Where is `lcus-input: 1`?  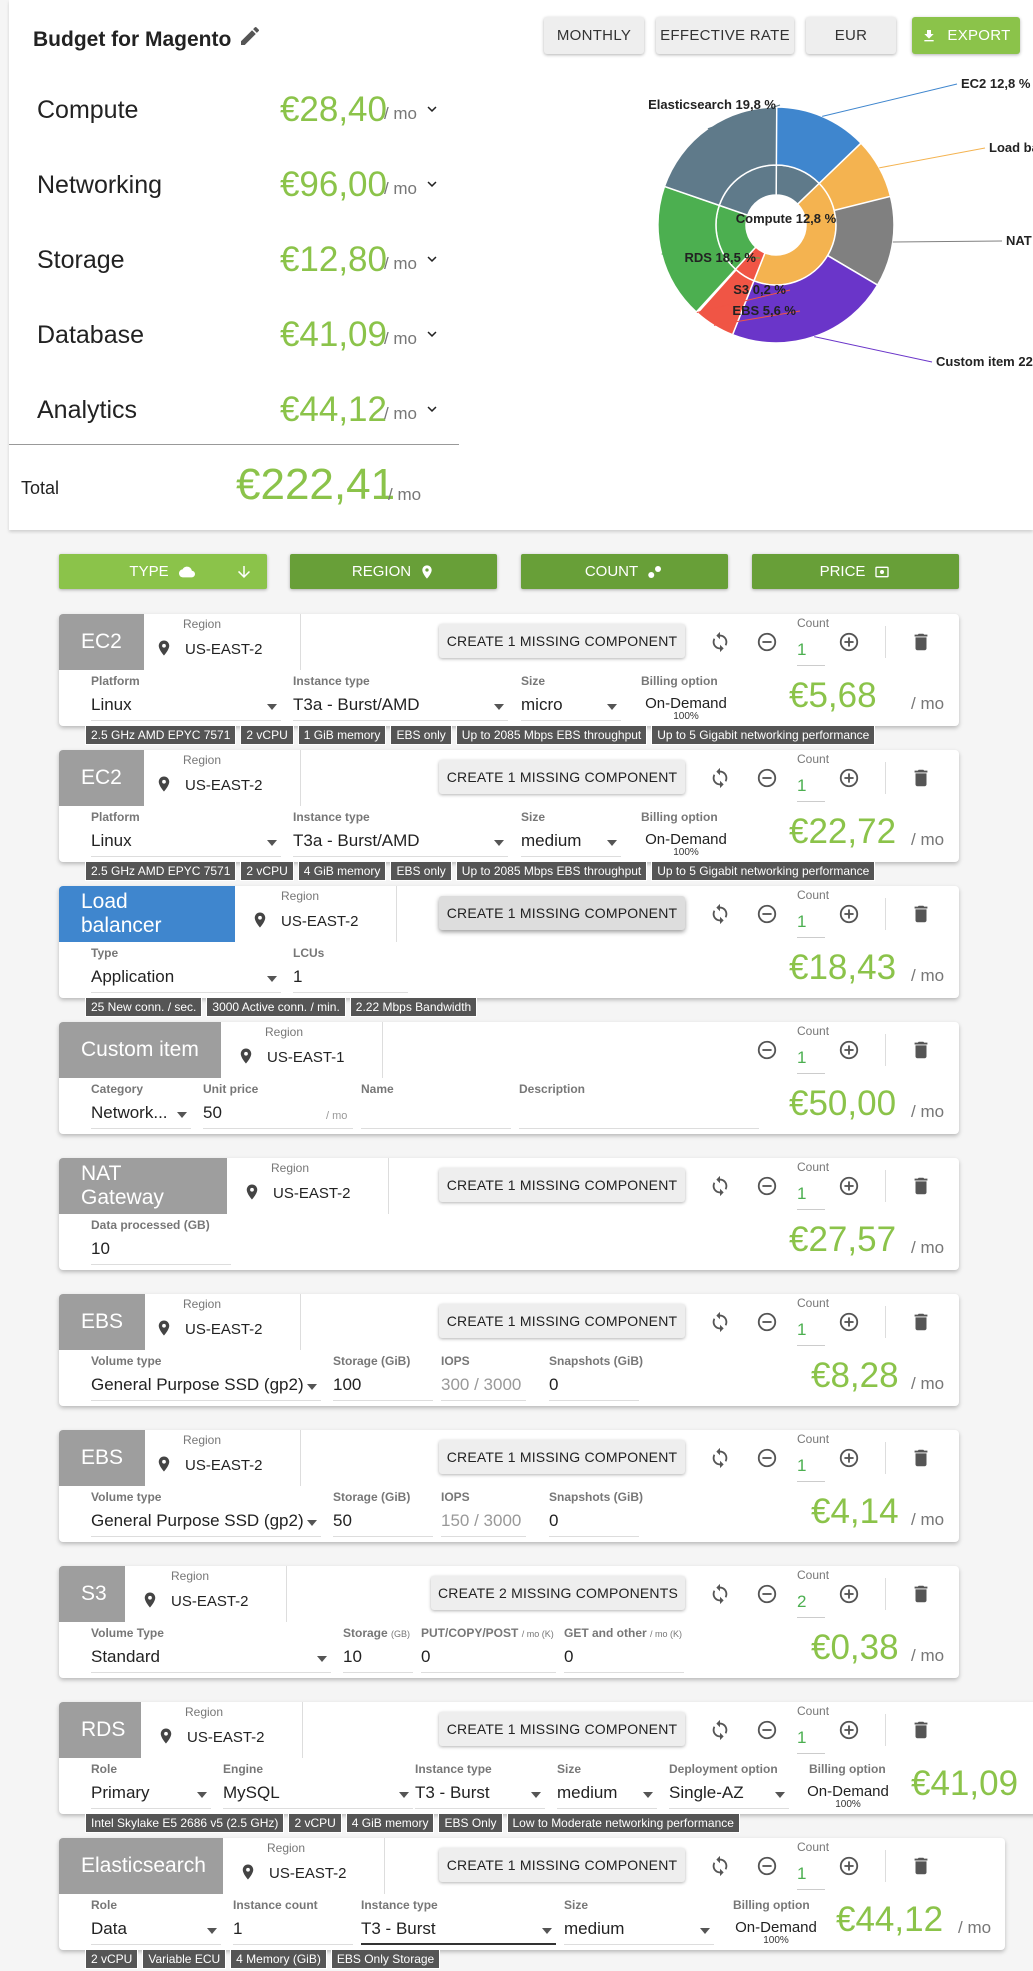 lcus-input: 1 is located at coordinates (350, 980).